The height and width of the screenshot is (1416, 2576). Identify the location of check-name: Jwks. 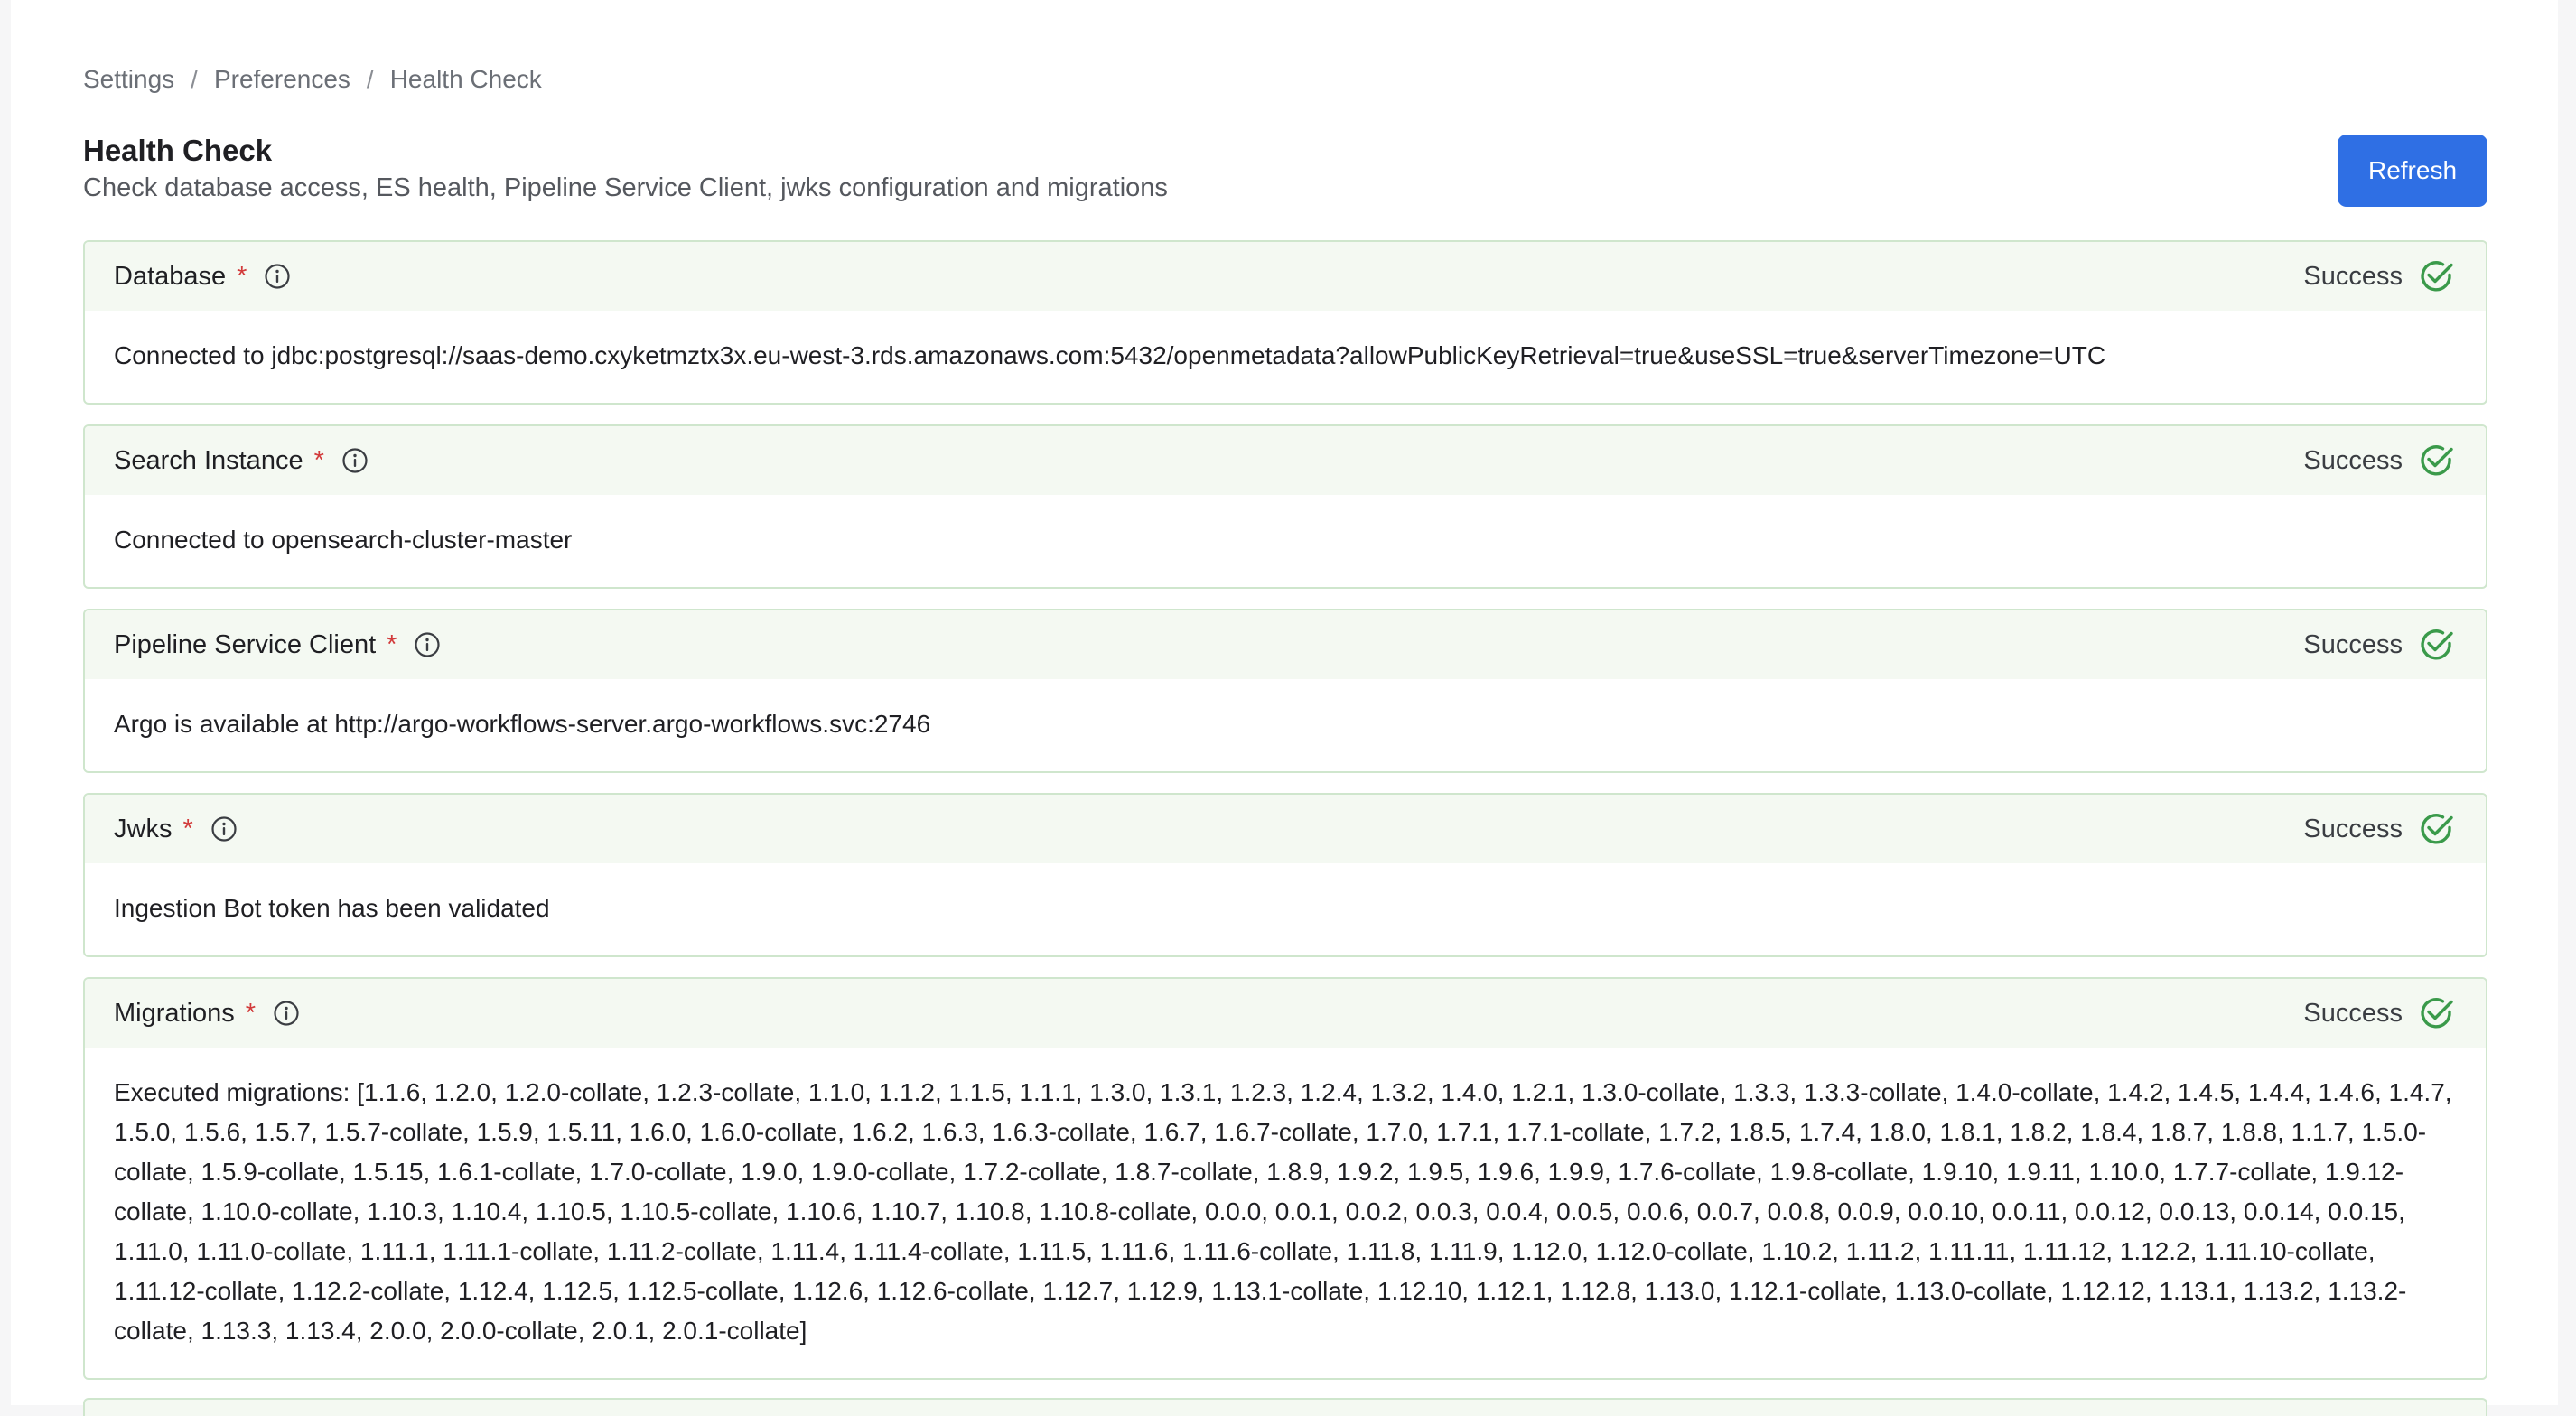
(143, 828).